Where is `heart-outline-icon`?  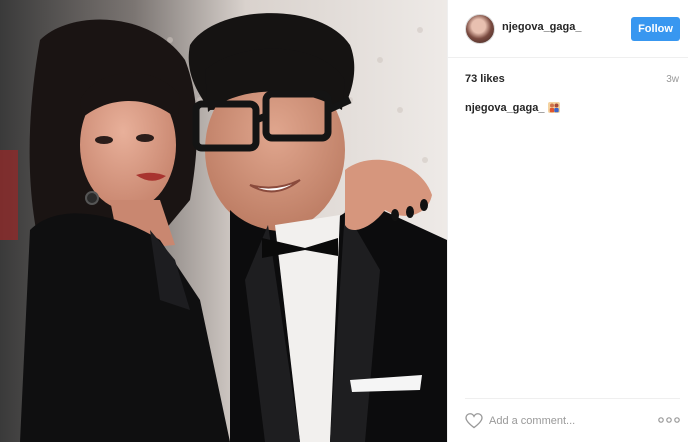 heart-outline-icon is located at coordinates (474, 421).